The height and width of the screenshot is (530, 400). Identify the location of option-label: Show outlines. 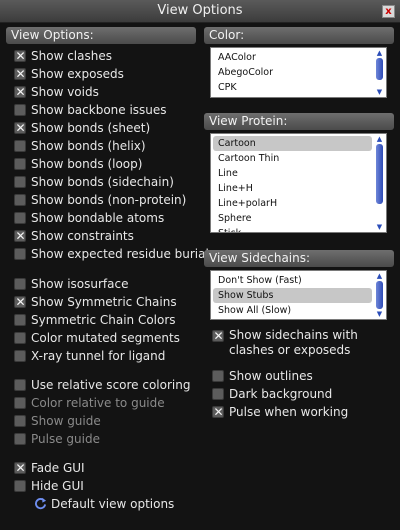
(271, 376).